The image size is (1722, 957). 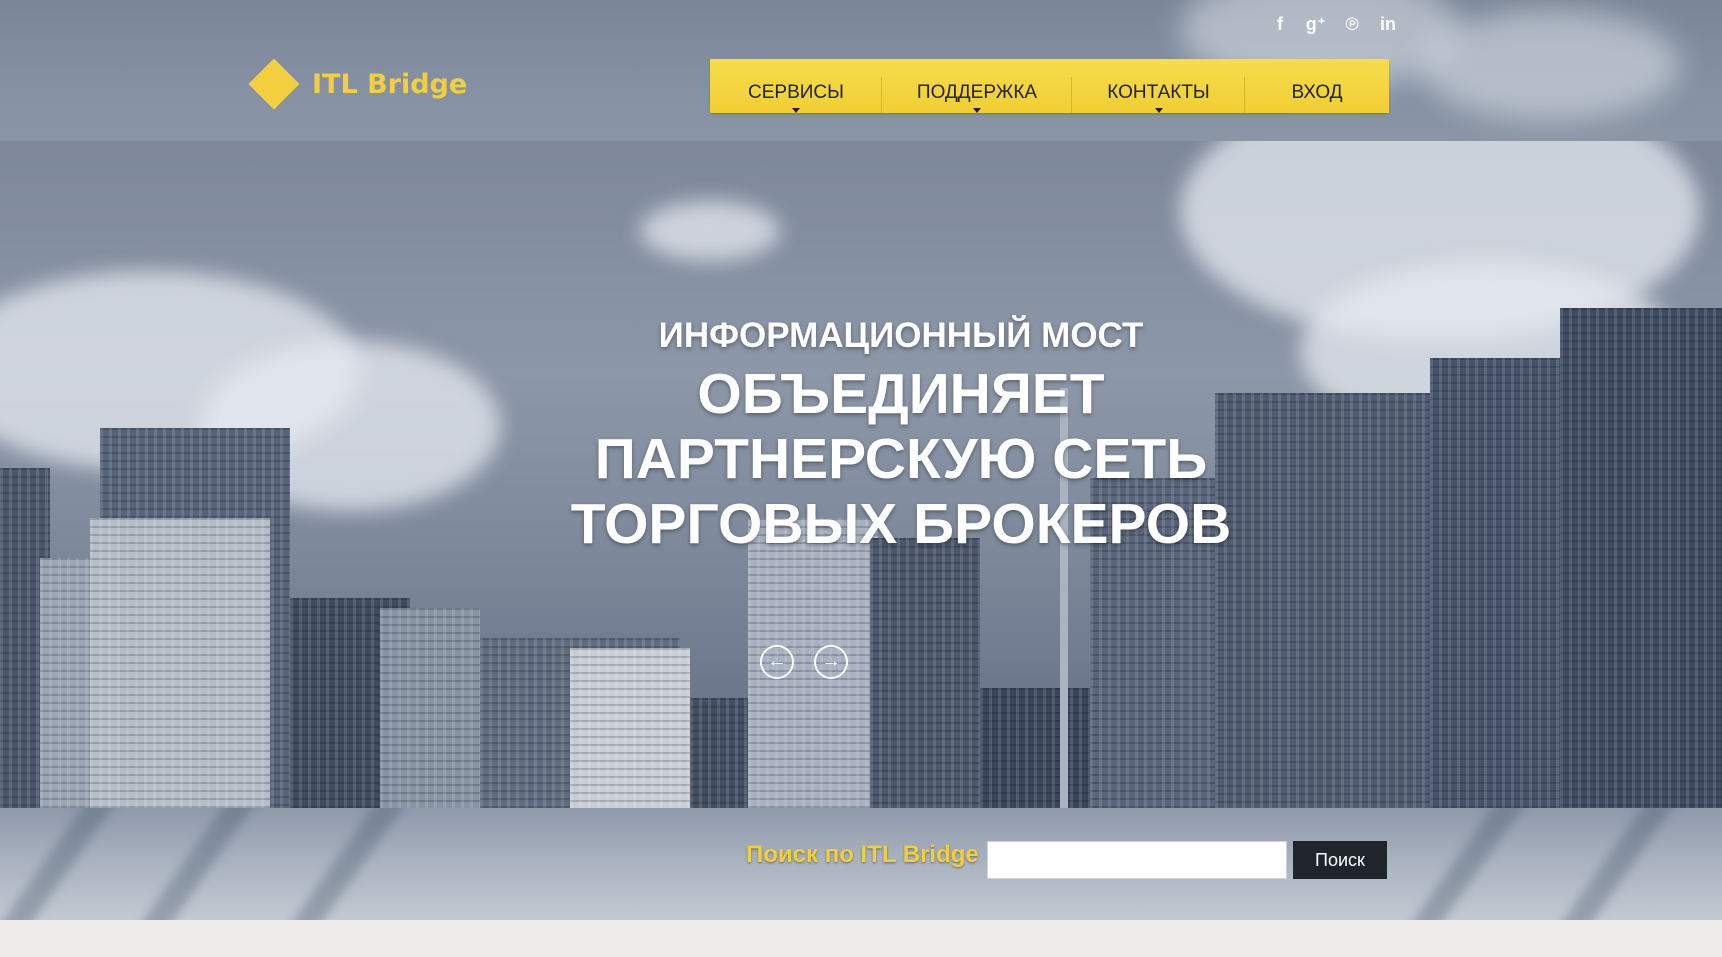 I want to click on search-label: Поиск по ITL Bridge, so click(x=862, y=854).